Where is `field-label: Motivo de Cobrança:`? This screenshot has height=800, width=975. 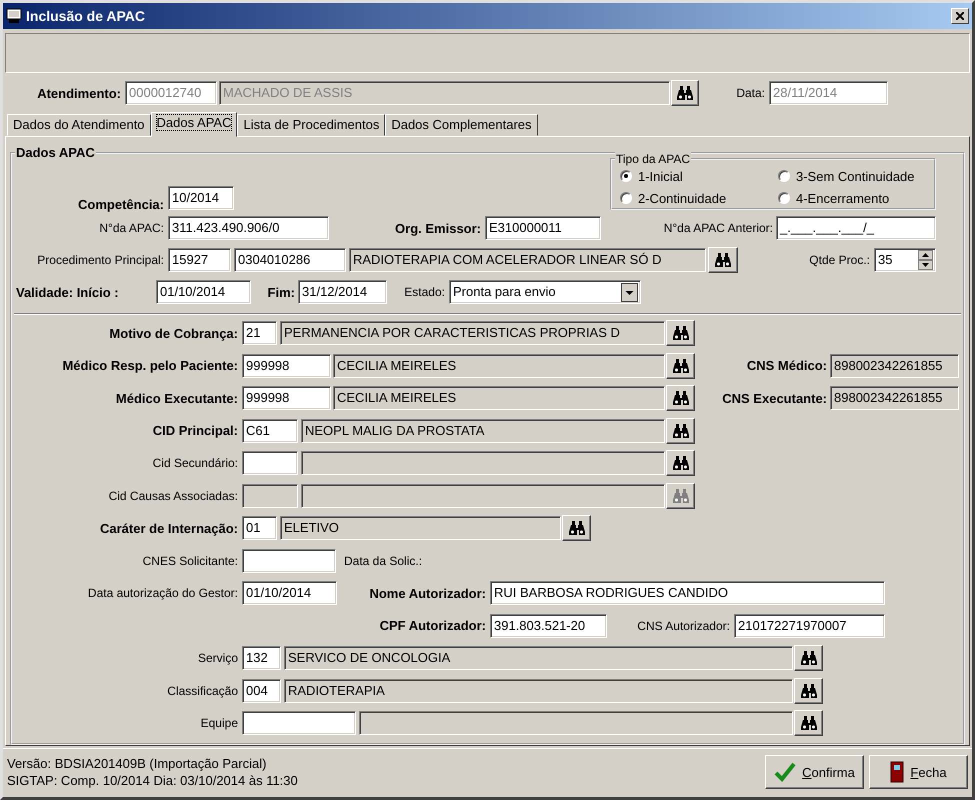
field-label: Motivo de Cobrança: is located at coordinates (173, 333).